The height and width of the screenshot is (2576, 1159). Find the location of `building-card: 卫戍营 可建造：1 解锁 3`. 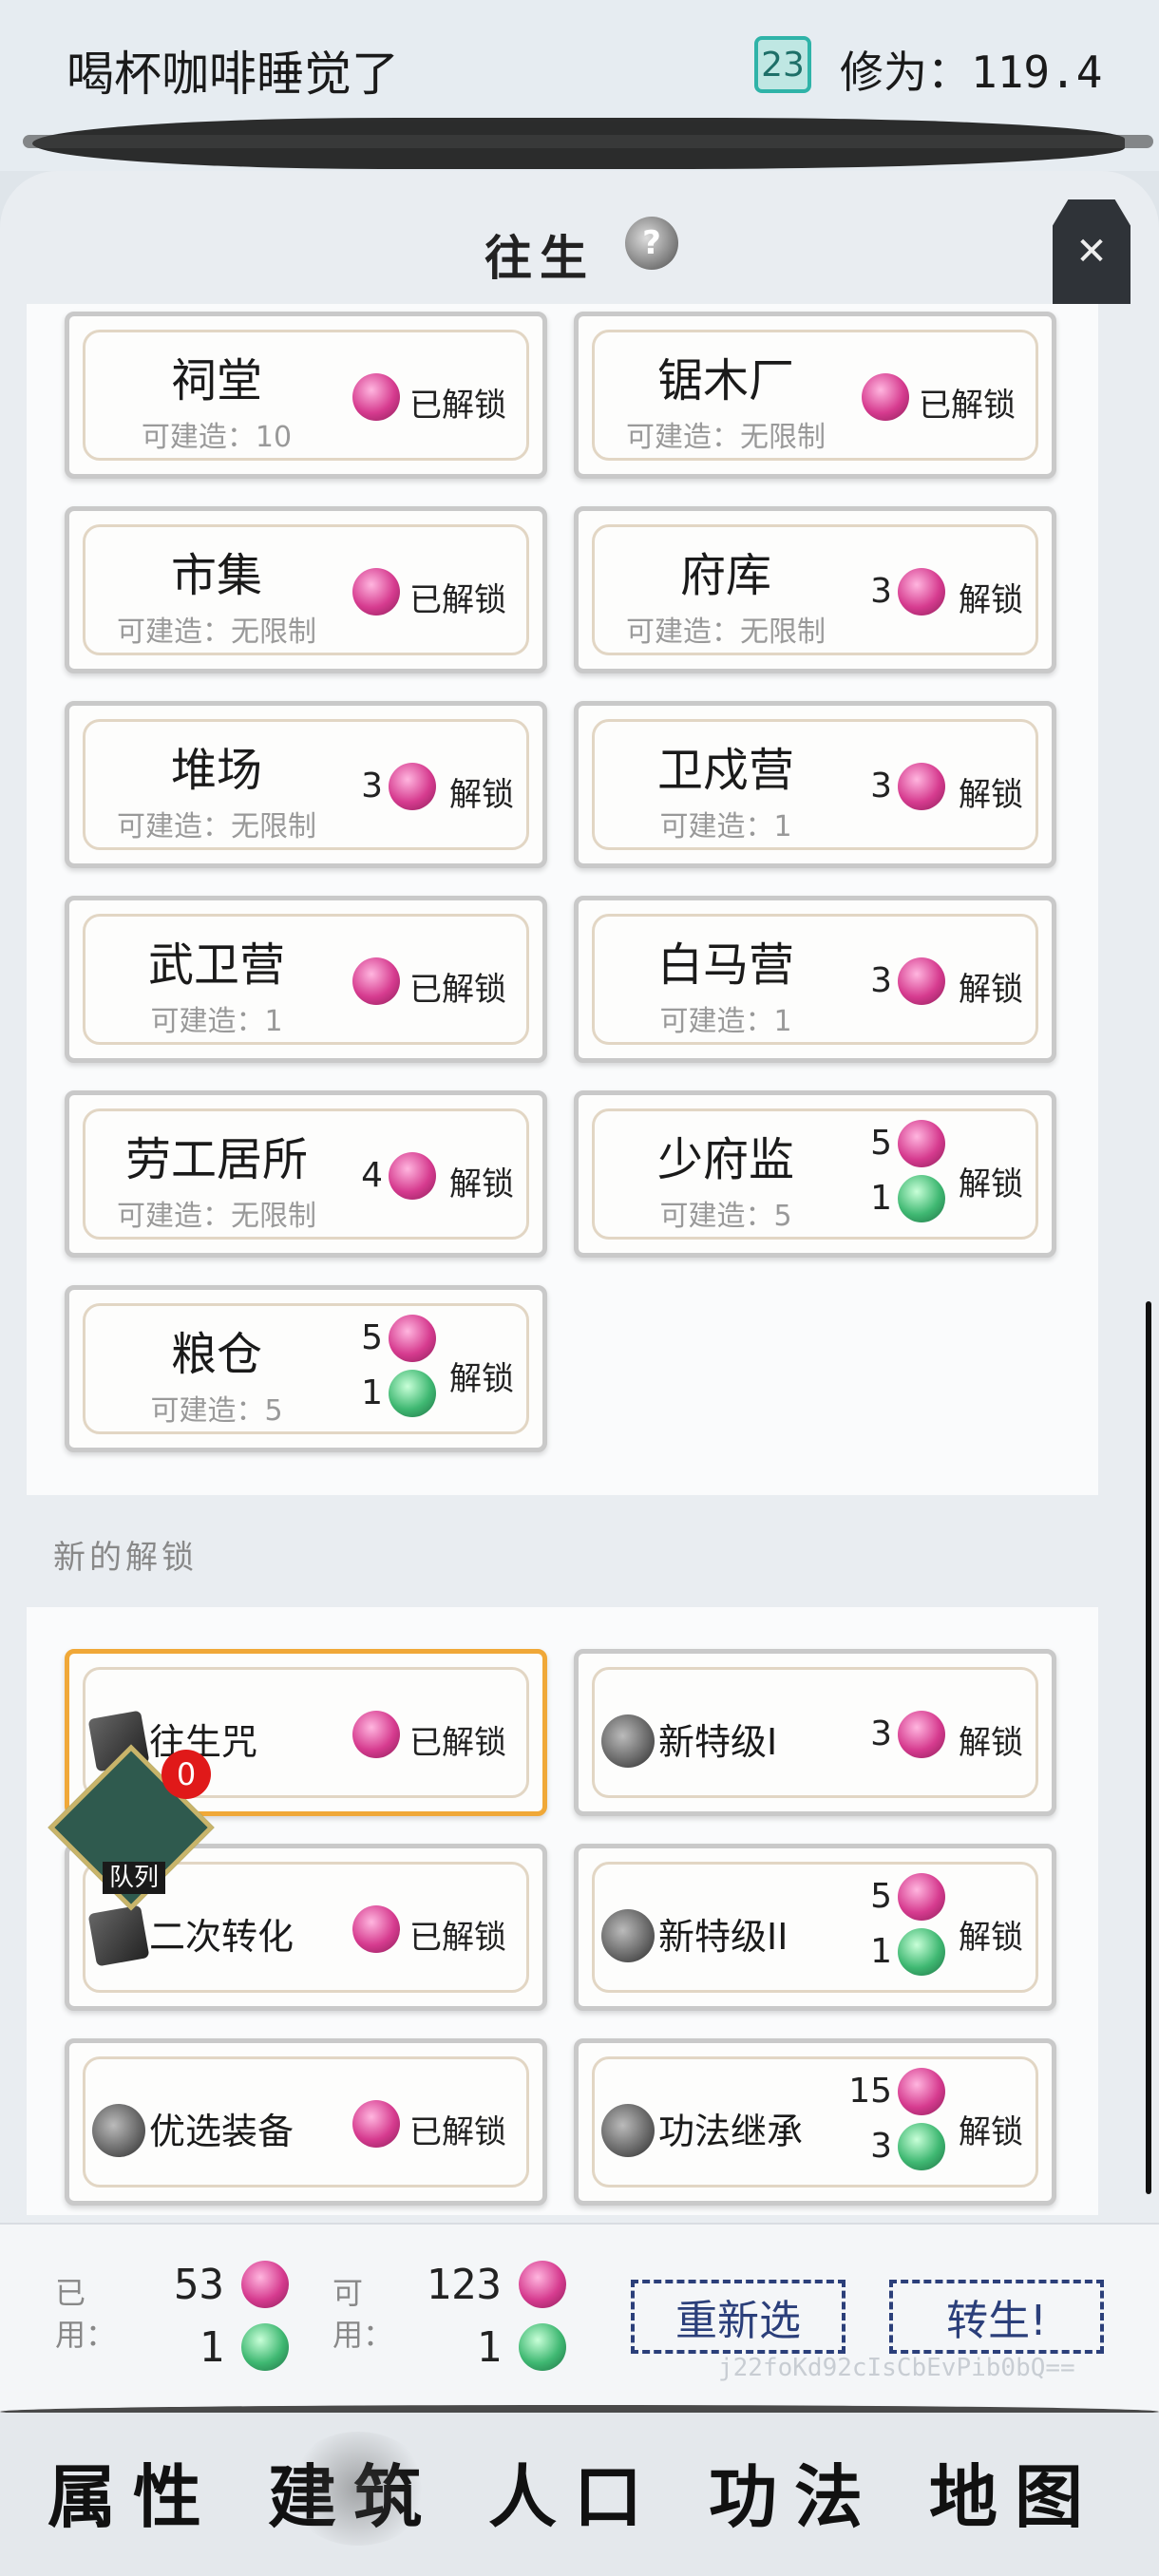

building-card: 卫戍营 可建造：1 解锁 3 is located at coordinates (815, 784).